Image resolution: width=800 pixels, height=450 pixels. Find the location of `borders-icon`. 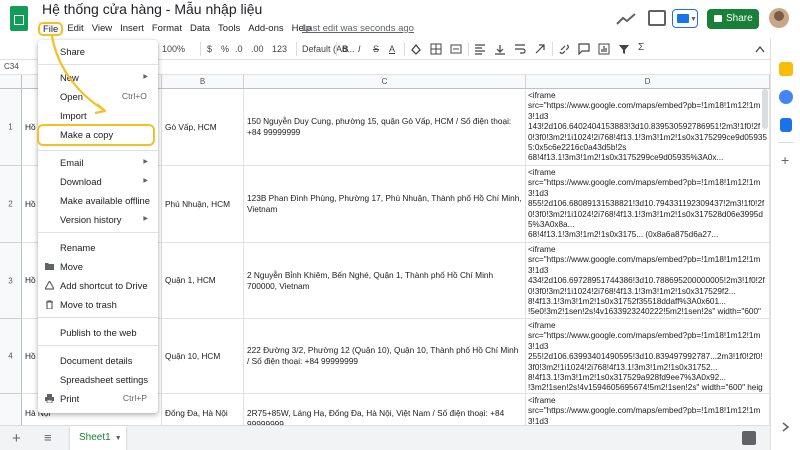

borders-icon is located at coordinates (436, 49).